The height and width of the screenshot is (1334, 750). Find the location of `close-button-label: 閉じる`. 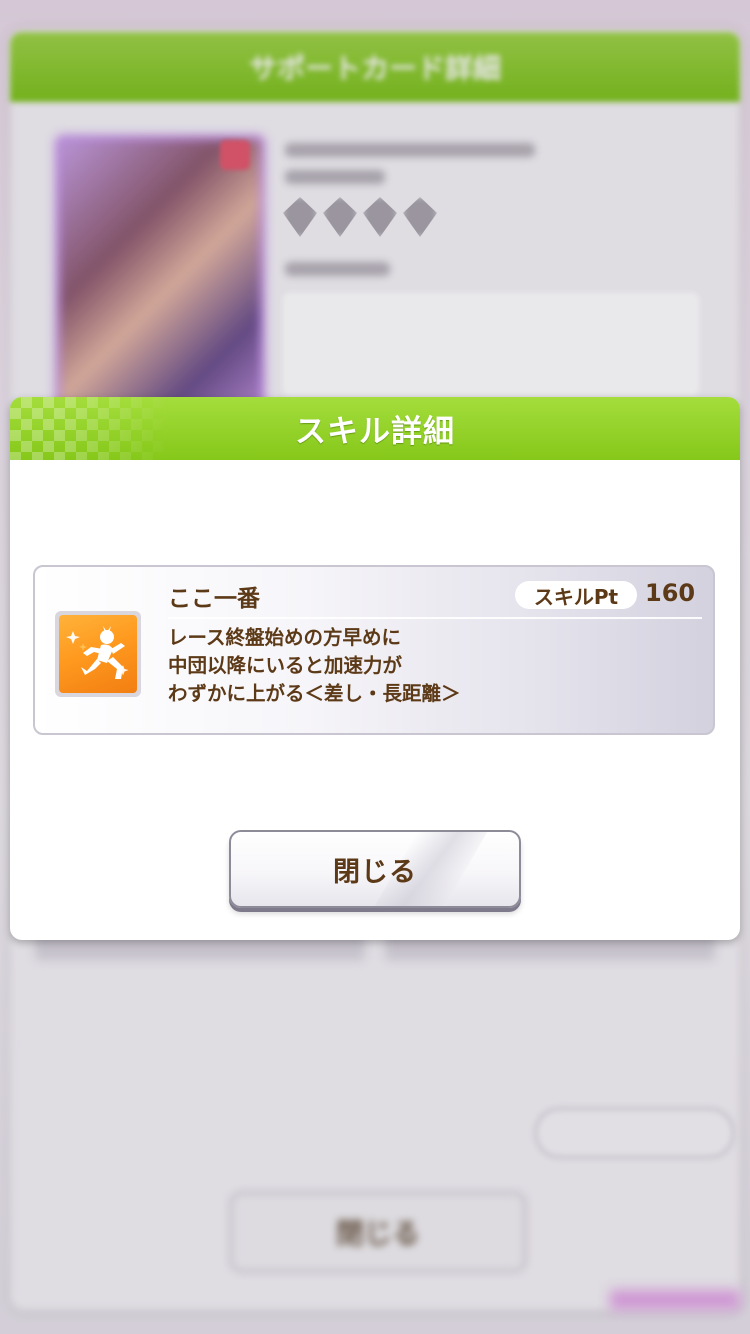

close-button-label: 閉じる is located at coordinates (375, 872).